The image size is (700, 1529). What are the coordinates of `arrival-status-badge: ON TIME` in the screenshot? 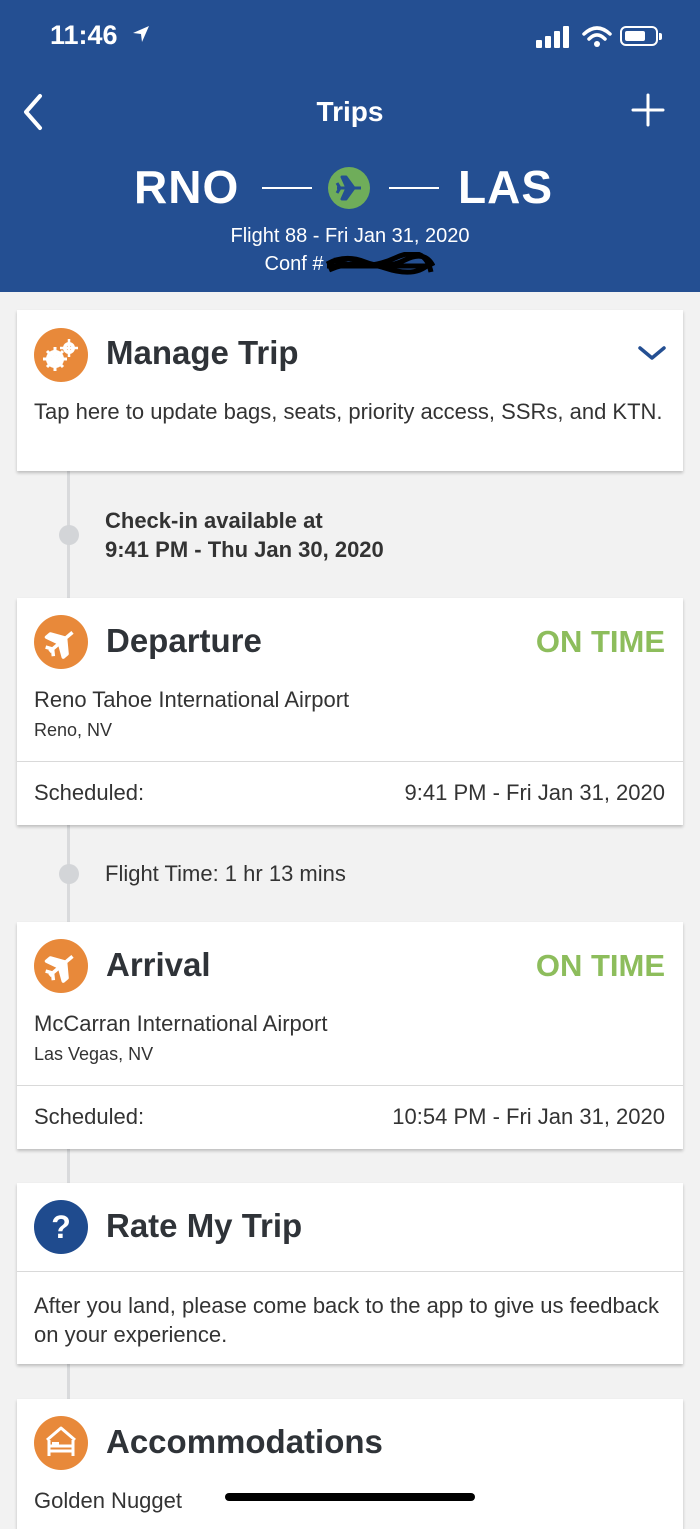 It's located at (600, 965).